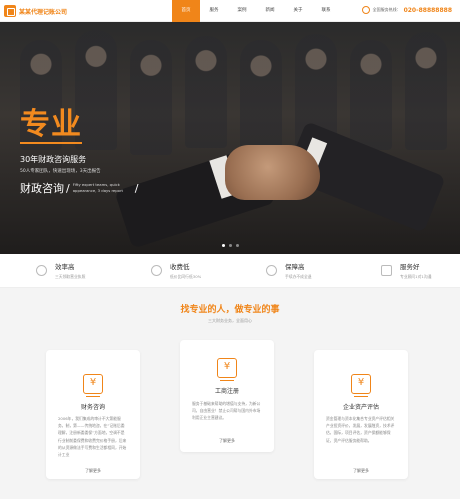  I want to click on banner-line2: 50人专家团队，快速出现场，3天出报告, so click(60, 171).